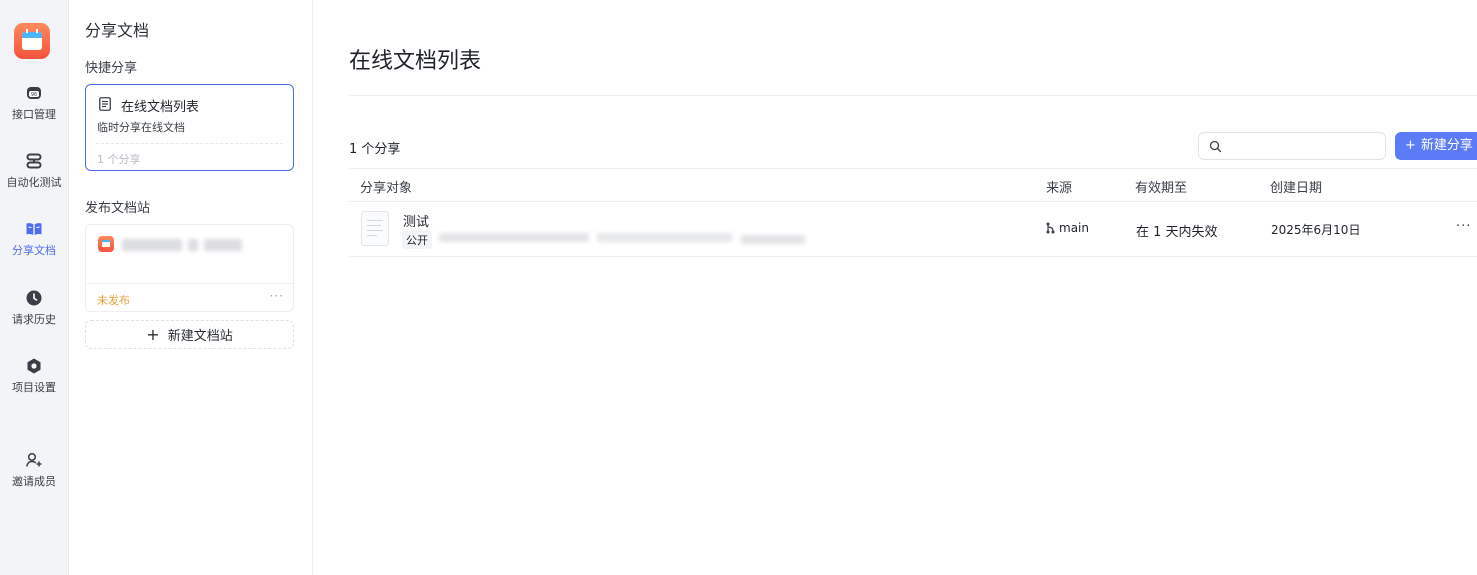 Image resolution: width=1477 pixels, height=575 pixels. I want to click on quick-share-label: 快捷分享, so click(111, 68).